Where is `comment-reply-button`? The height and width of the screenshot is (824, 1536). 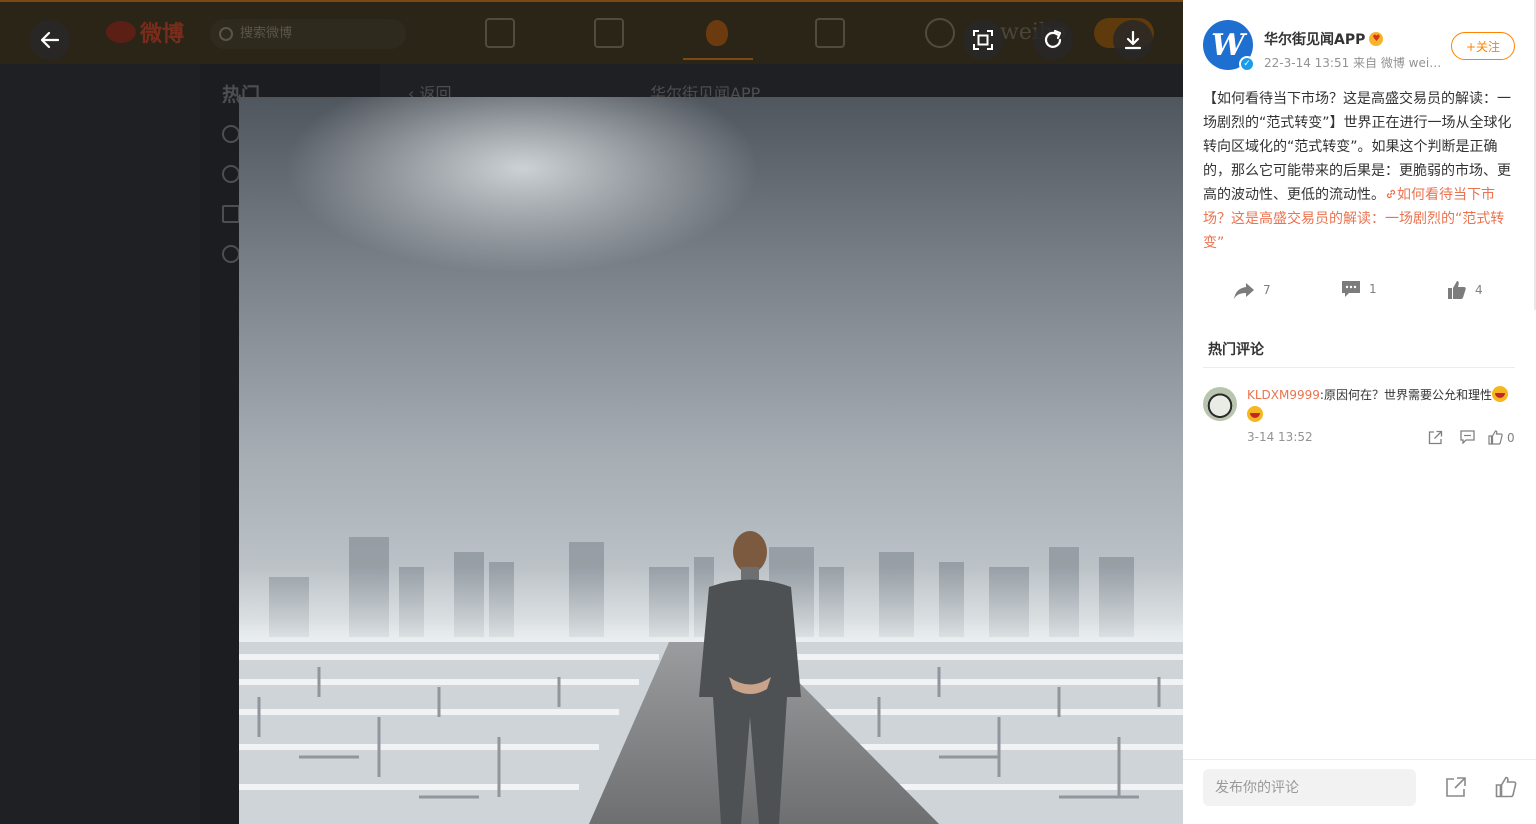
comment-reply-button is located at coordinates (1467, 437).